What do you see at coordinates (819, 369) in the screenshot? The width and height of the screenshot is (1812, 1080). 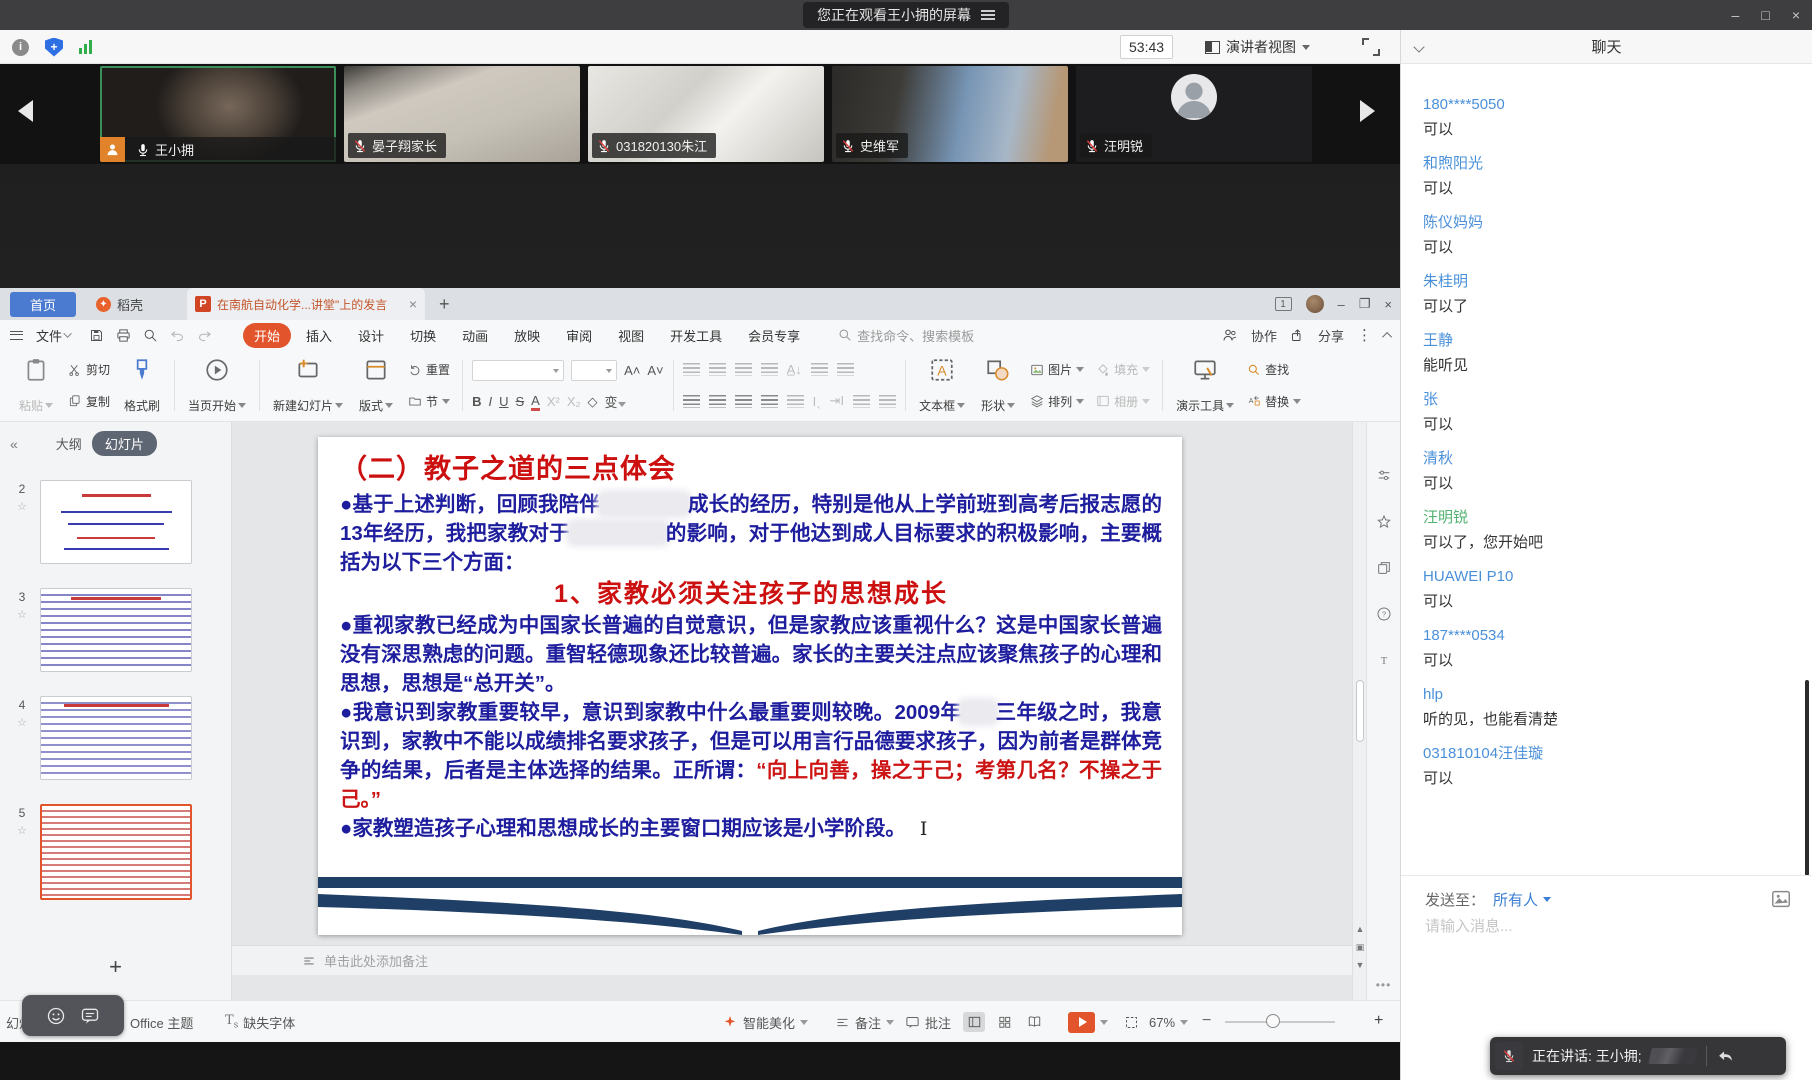 I see `line-spacing-icon` at bounding box center [819, 369].